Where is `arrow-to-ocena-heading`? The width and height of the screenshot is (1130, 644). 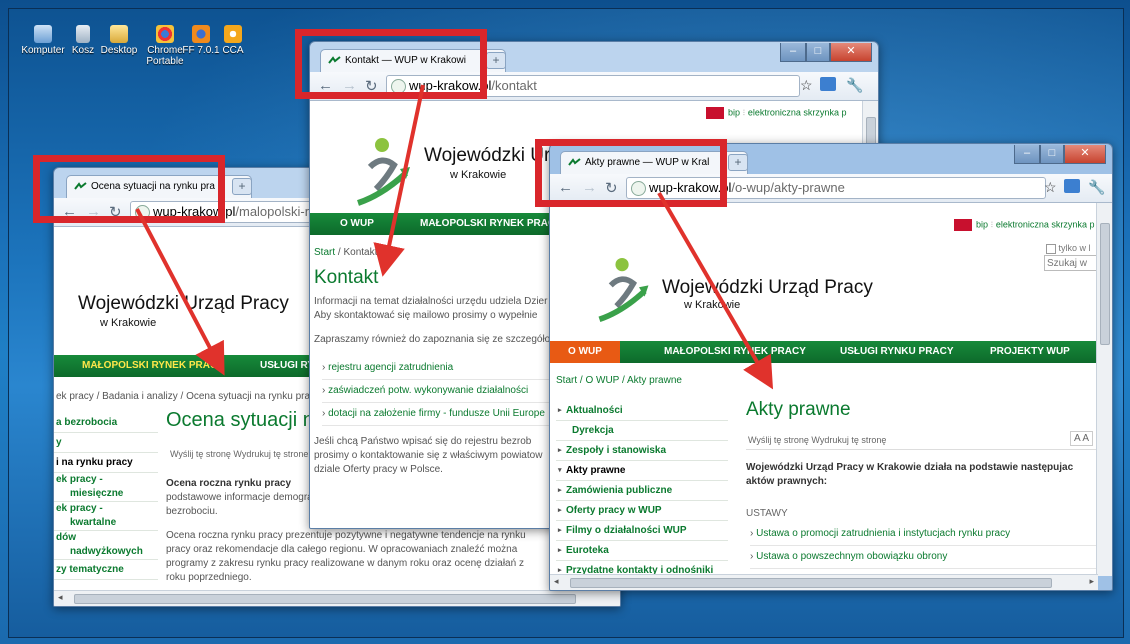 arrow-to-ocena-heading is located at coordinates (180, 292).